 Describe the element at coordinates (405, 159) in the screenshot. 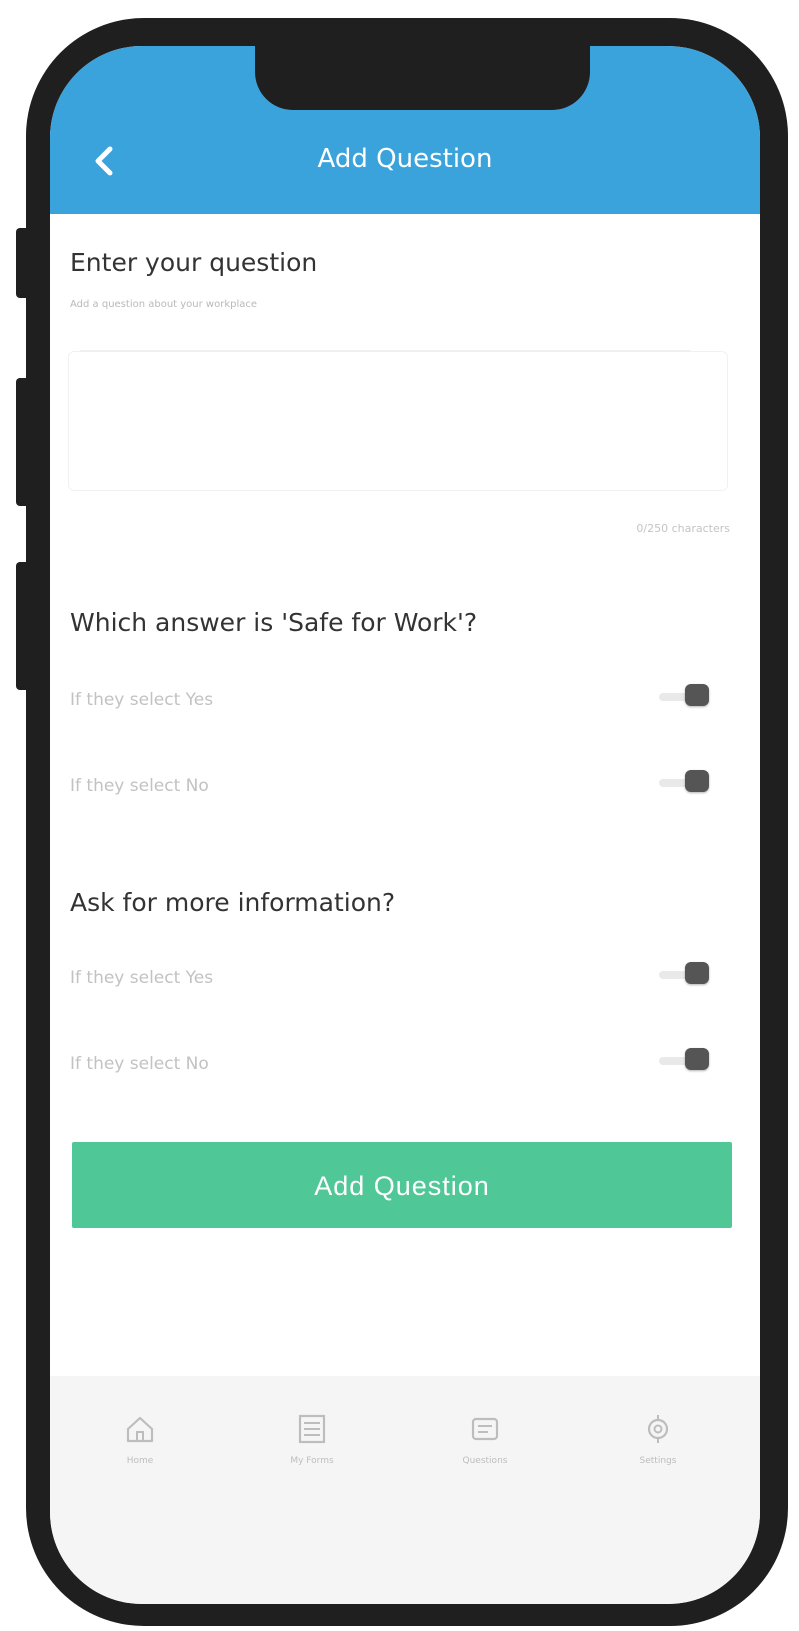

I see `page-title: Add Question` at that location.